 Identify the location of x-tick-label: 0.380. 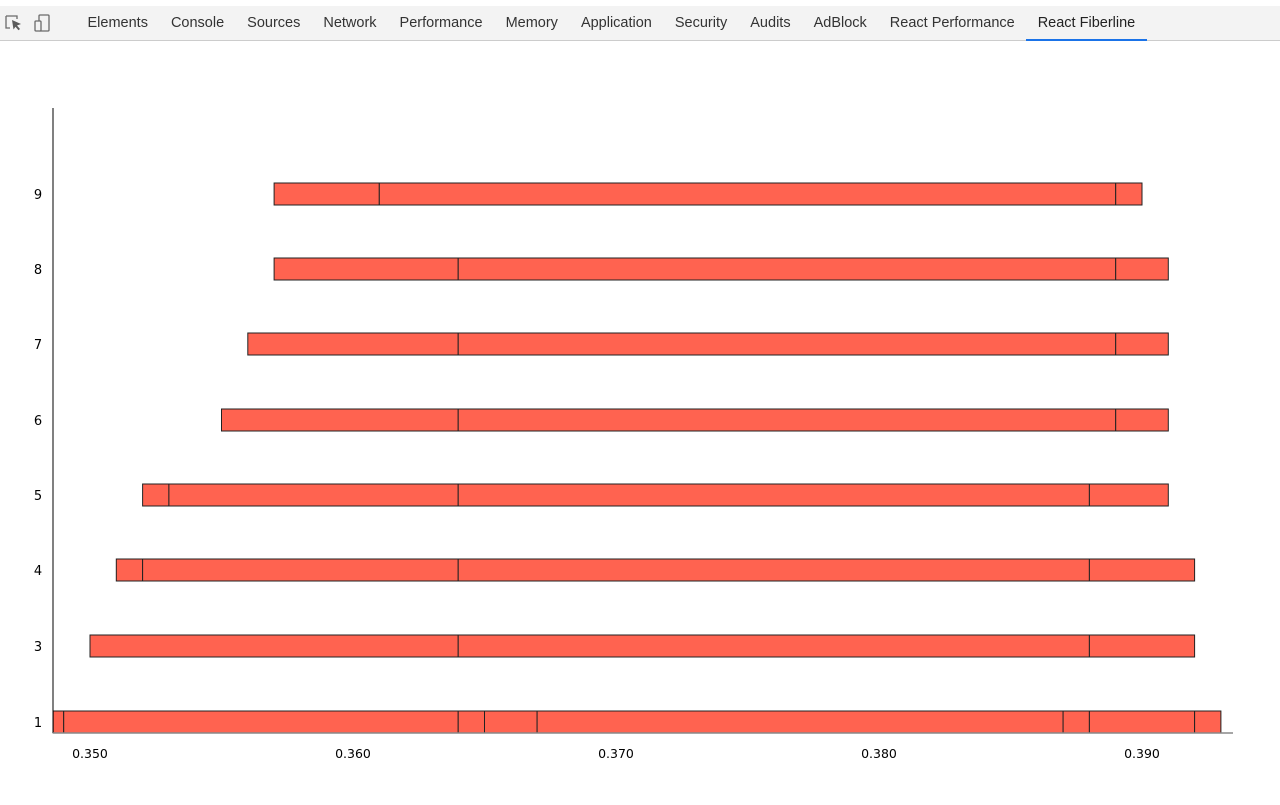
(879, 753).